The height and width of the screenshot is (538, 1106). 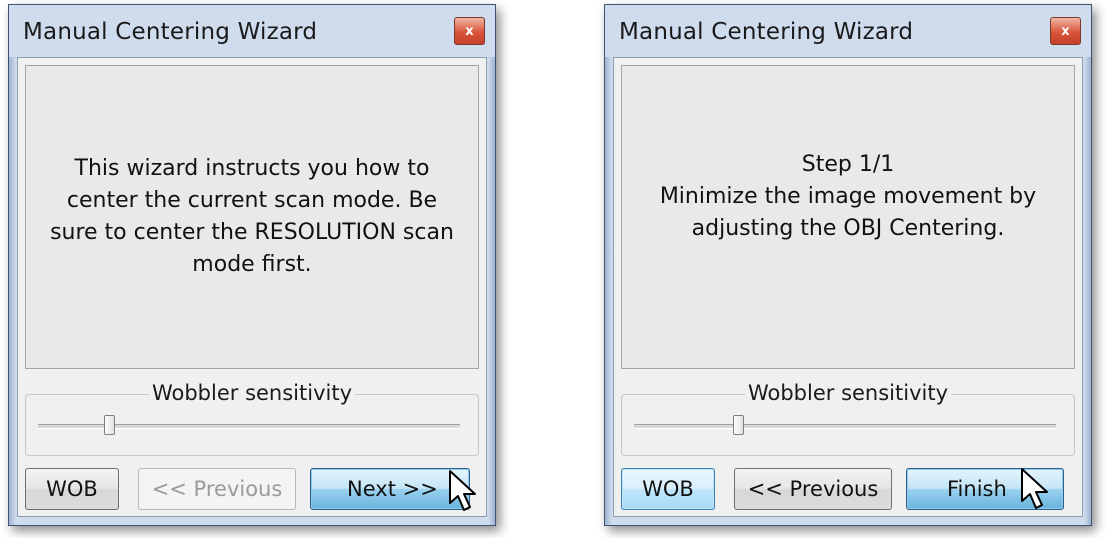 What do you see at coordinates (985, 489) in the screenshot?
I see `finish-button: Finish` at bounding box center [985, 489].